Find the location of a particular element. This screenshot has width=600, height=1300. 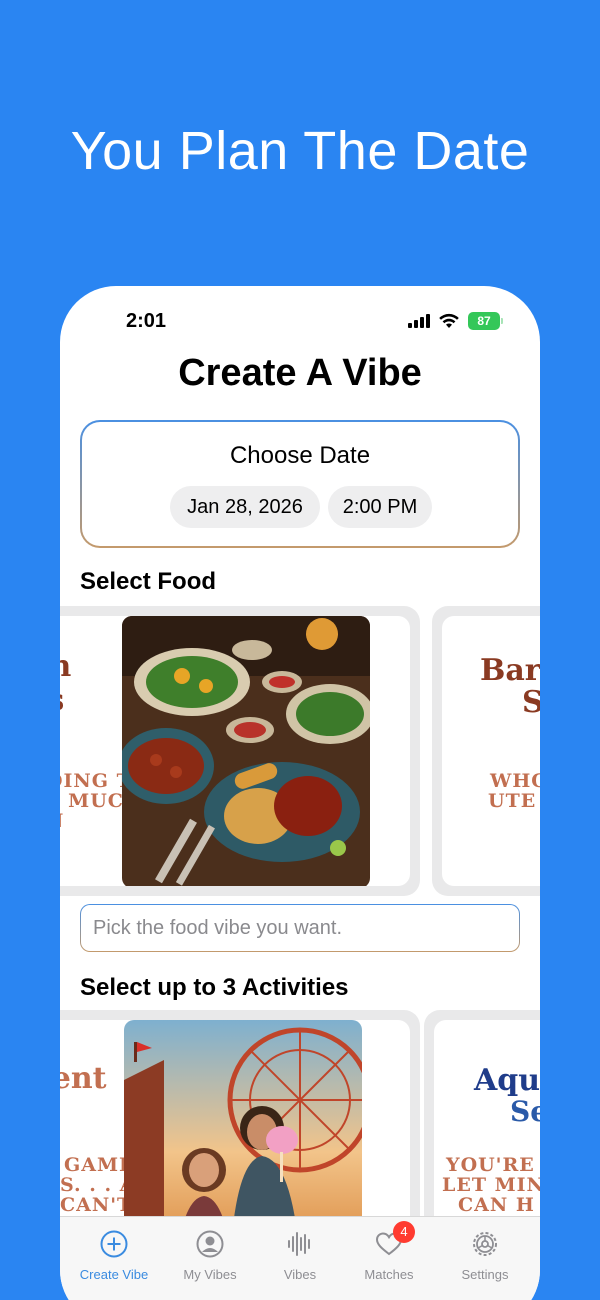

tab-settings: Settings is located at coordinates (485, 1257).